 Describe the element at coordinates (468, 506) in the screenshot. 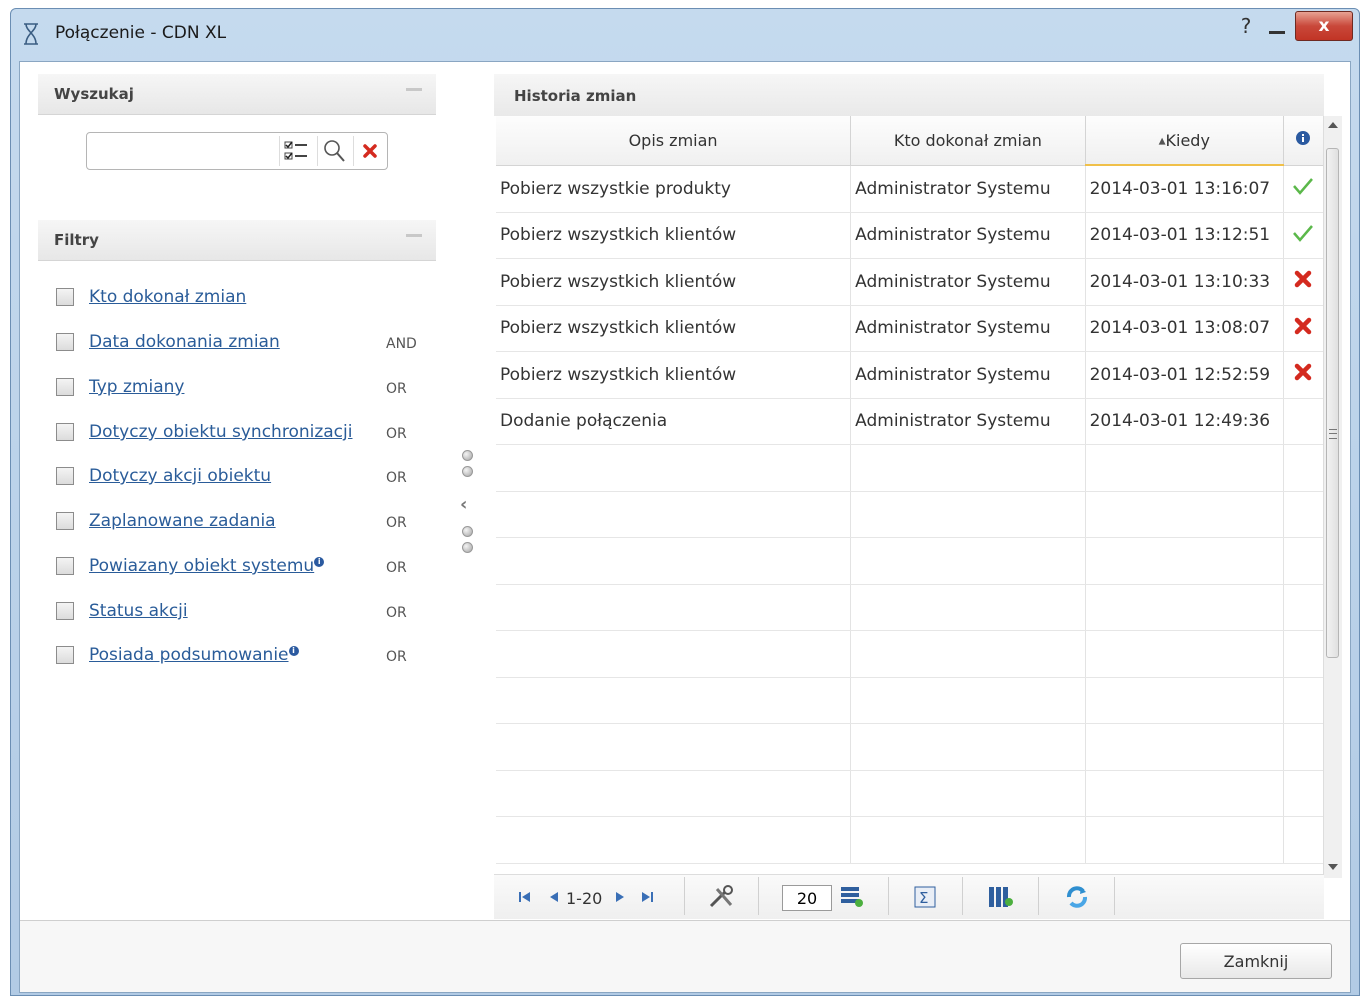

I see `panel-splitter: ‹` at that location.